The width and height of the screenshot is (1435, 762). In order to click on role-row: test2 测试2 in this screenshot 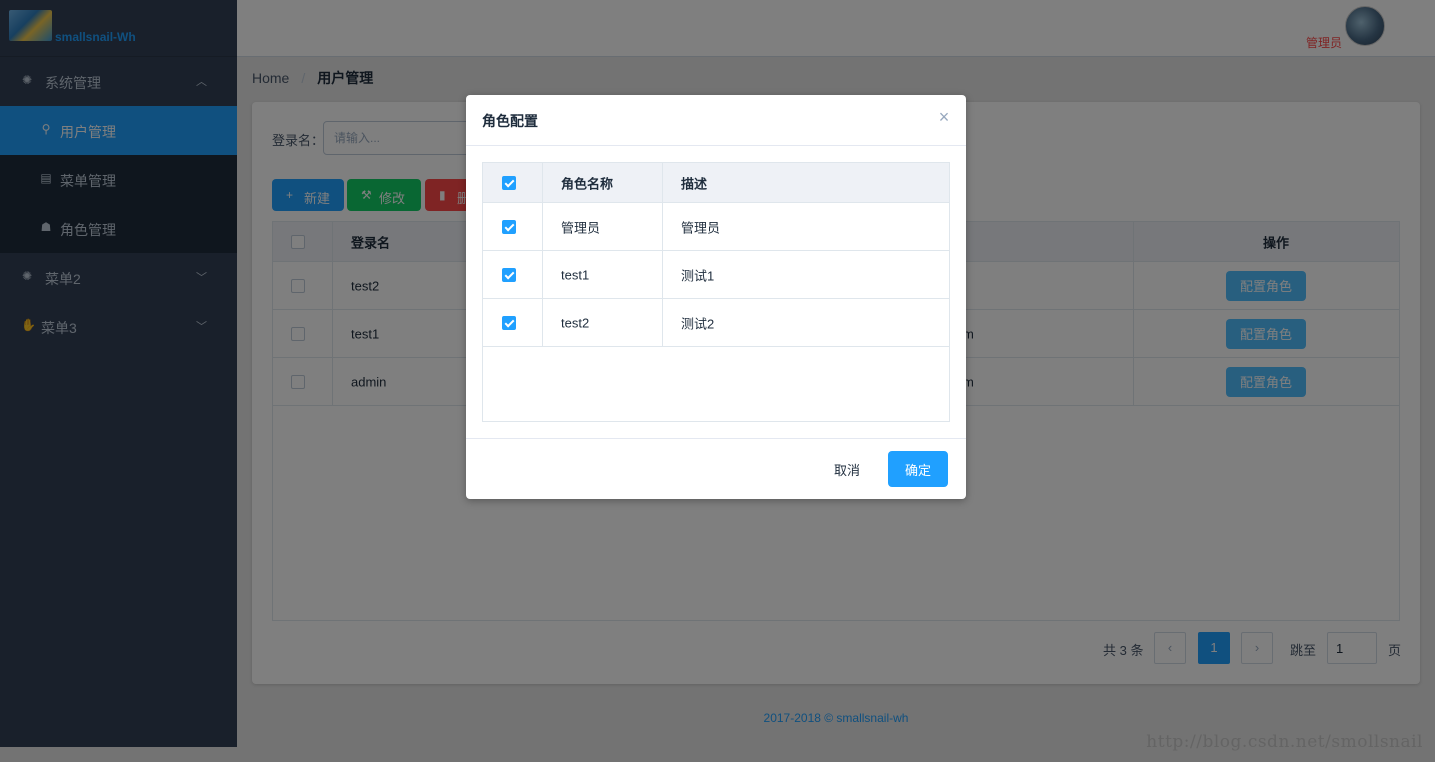, I will do `click(716, 323)`.